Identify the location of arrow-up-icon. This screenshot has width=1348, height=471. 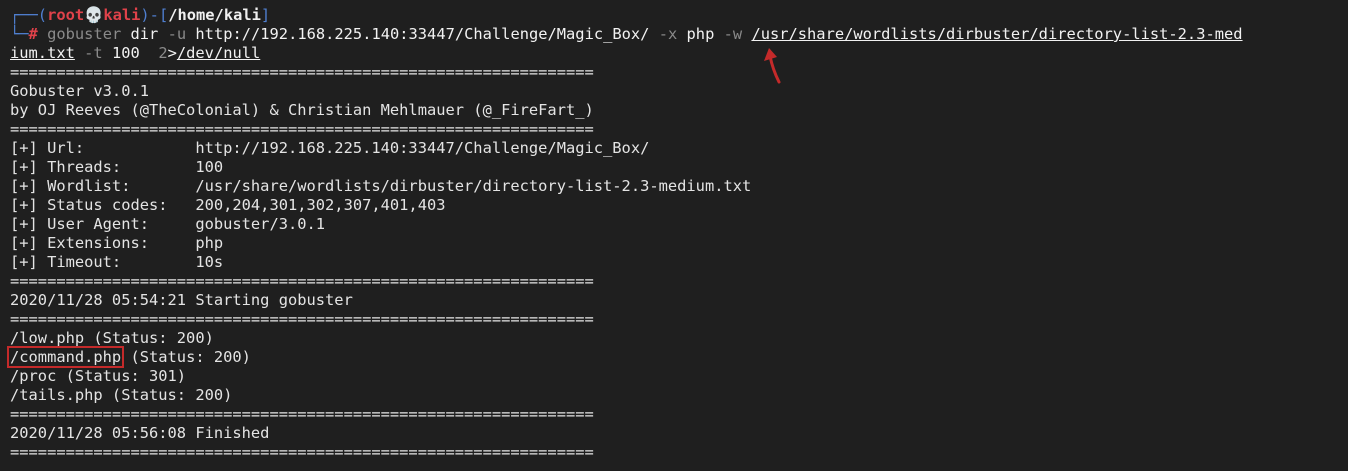
(772, 66).